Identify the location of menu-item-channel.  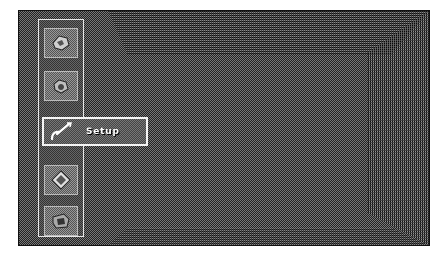
(61, 221).